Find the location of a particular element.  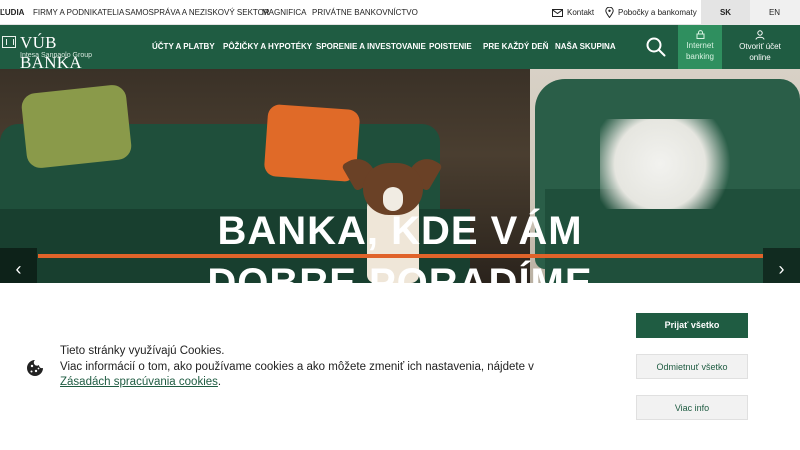

segment-firmy: FIRMY A PODNIKATELIA is located at coordinates (78, 12).